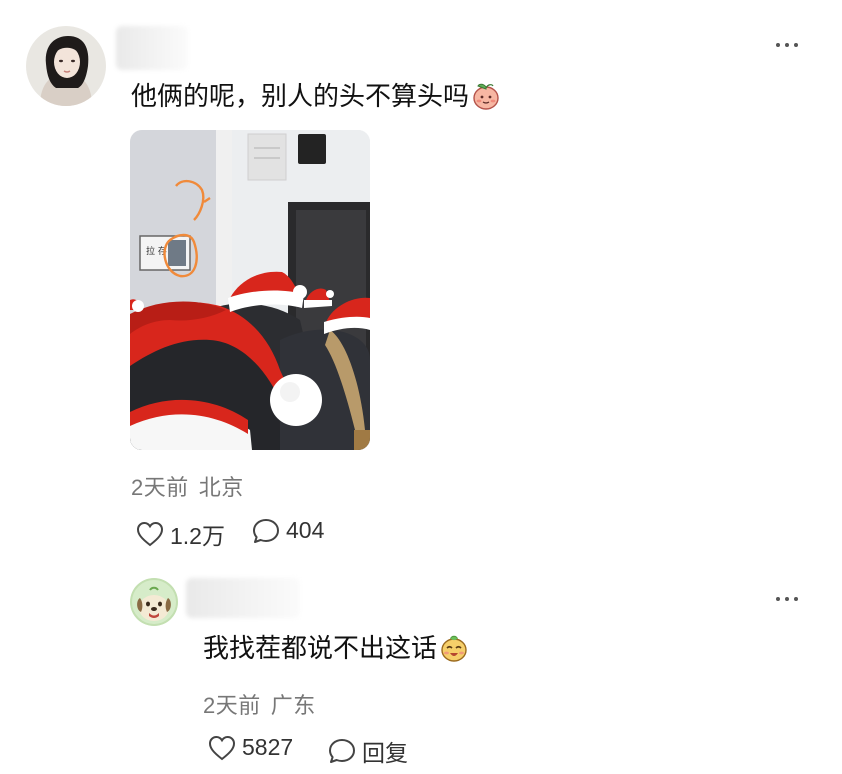 This screenshot has width=842, height=774. I want to click on comment-photo: 拉 存, so click(250, 290).